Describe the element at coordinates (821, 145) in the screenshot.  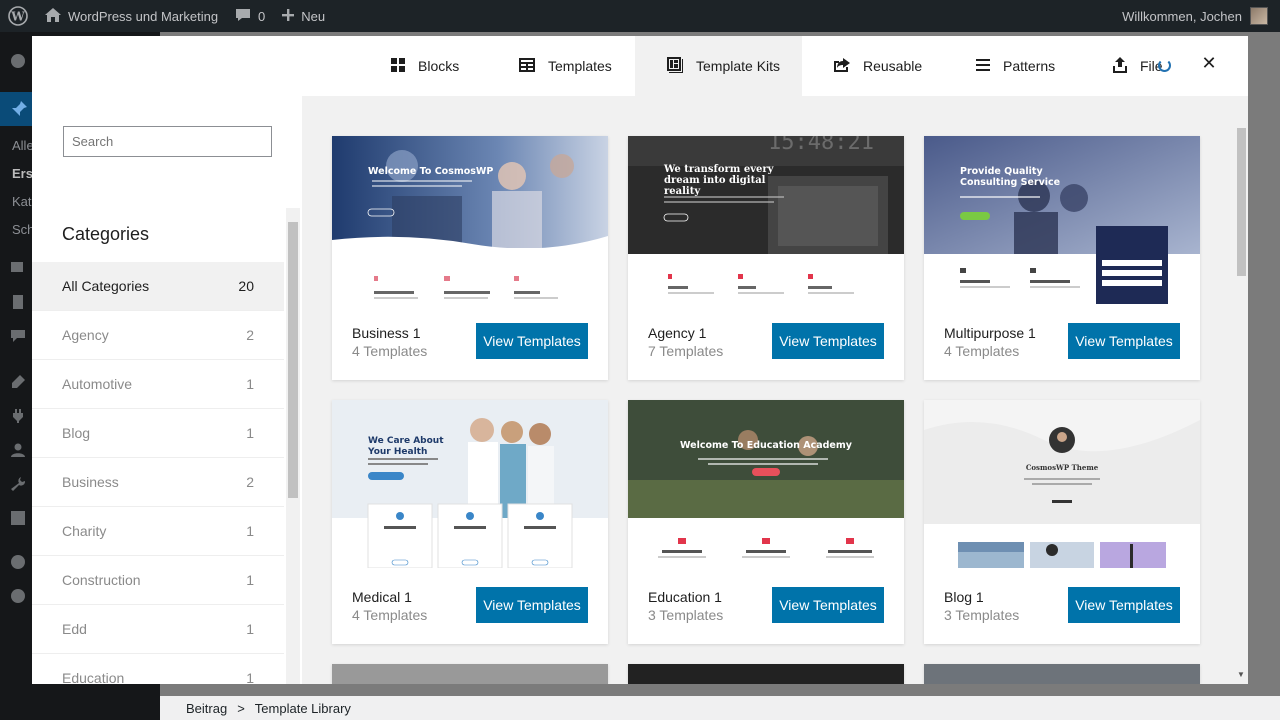
I see `preview-clock: 15:48:21` at that location.